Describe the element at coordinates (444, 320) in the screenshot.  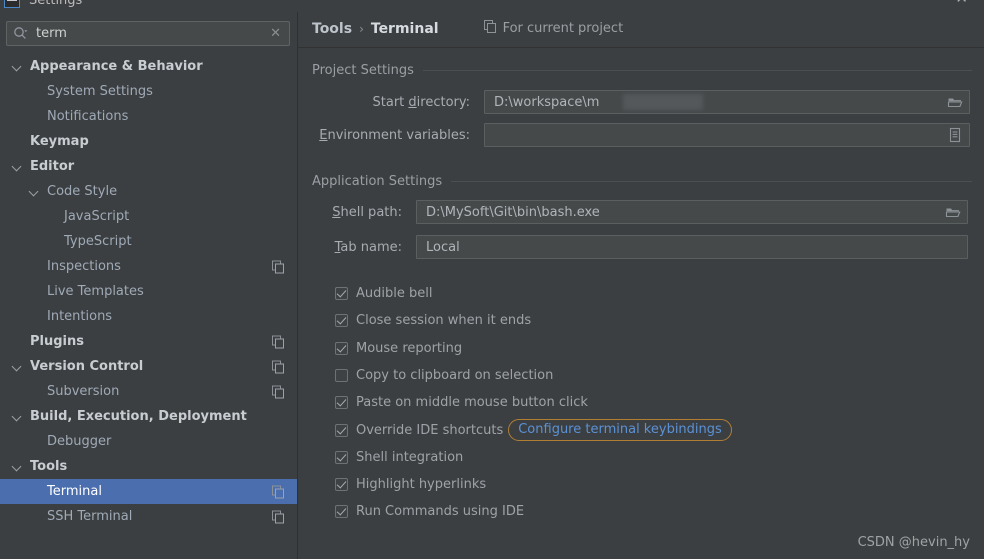
I see `checkbox-label: Close session when it ends` at that location.